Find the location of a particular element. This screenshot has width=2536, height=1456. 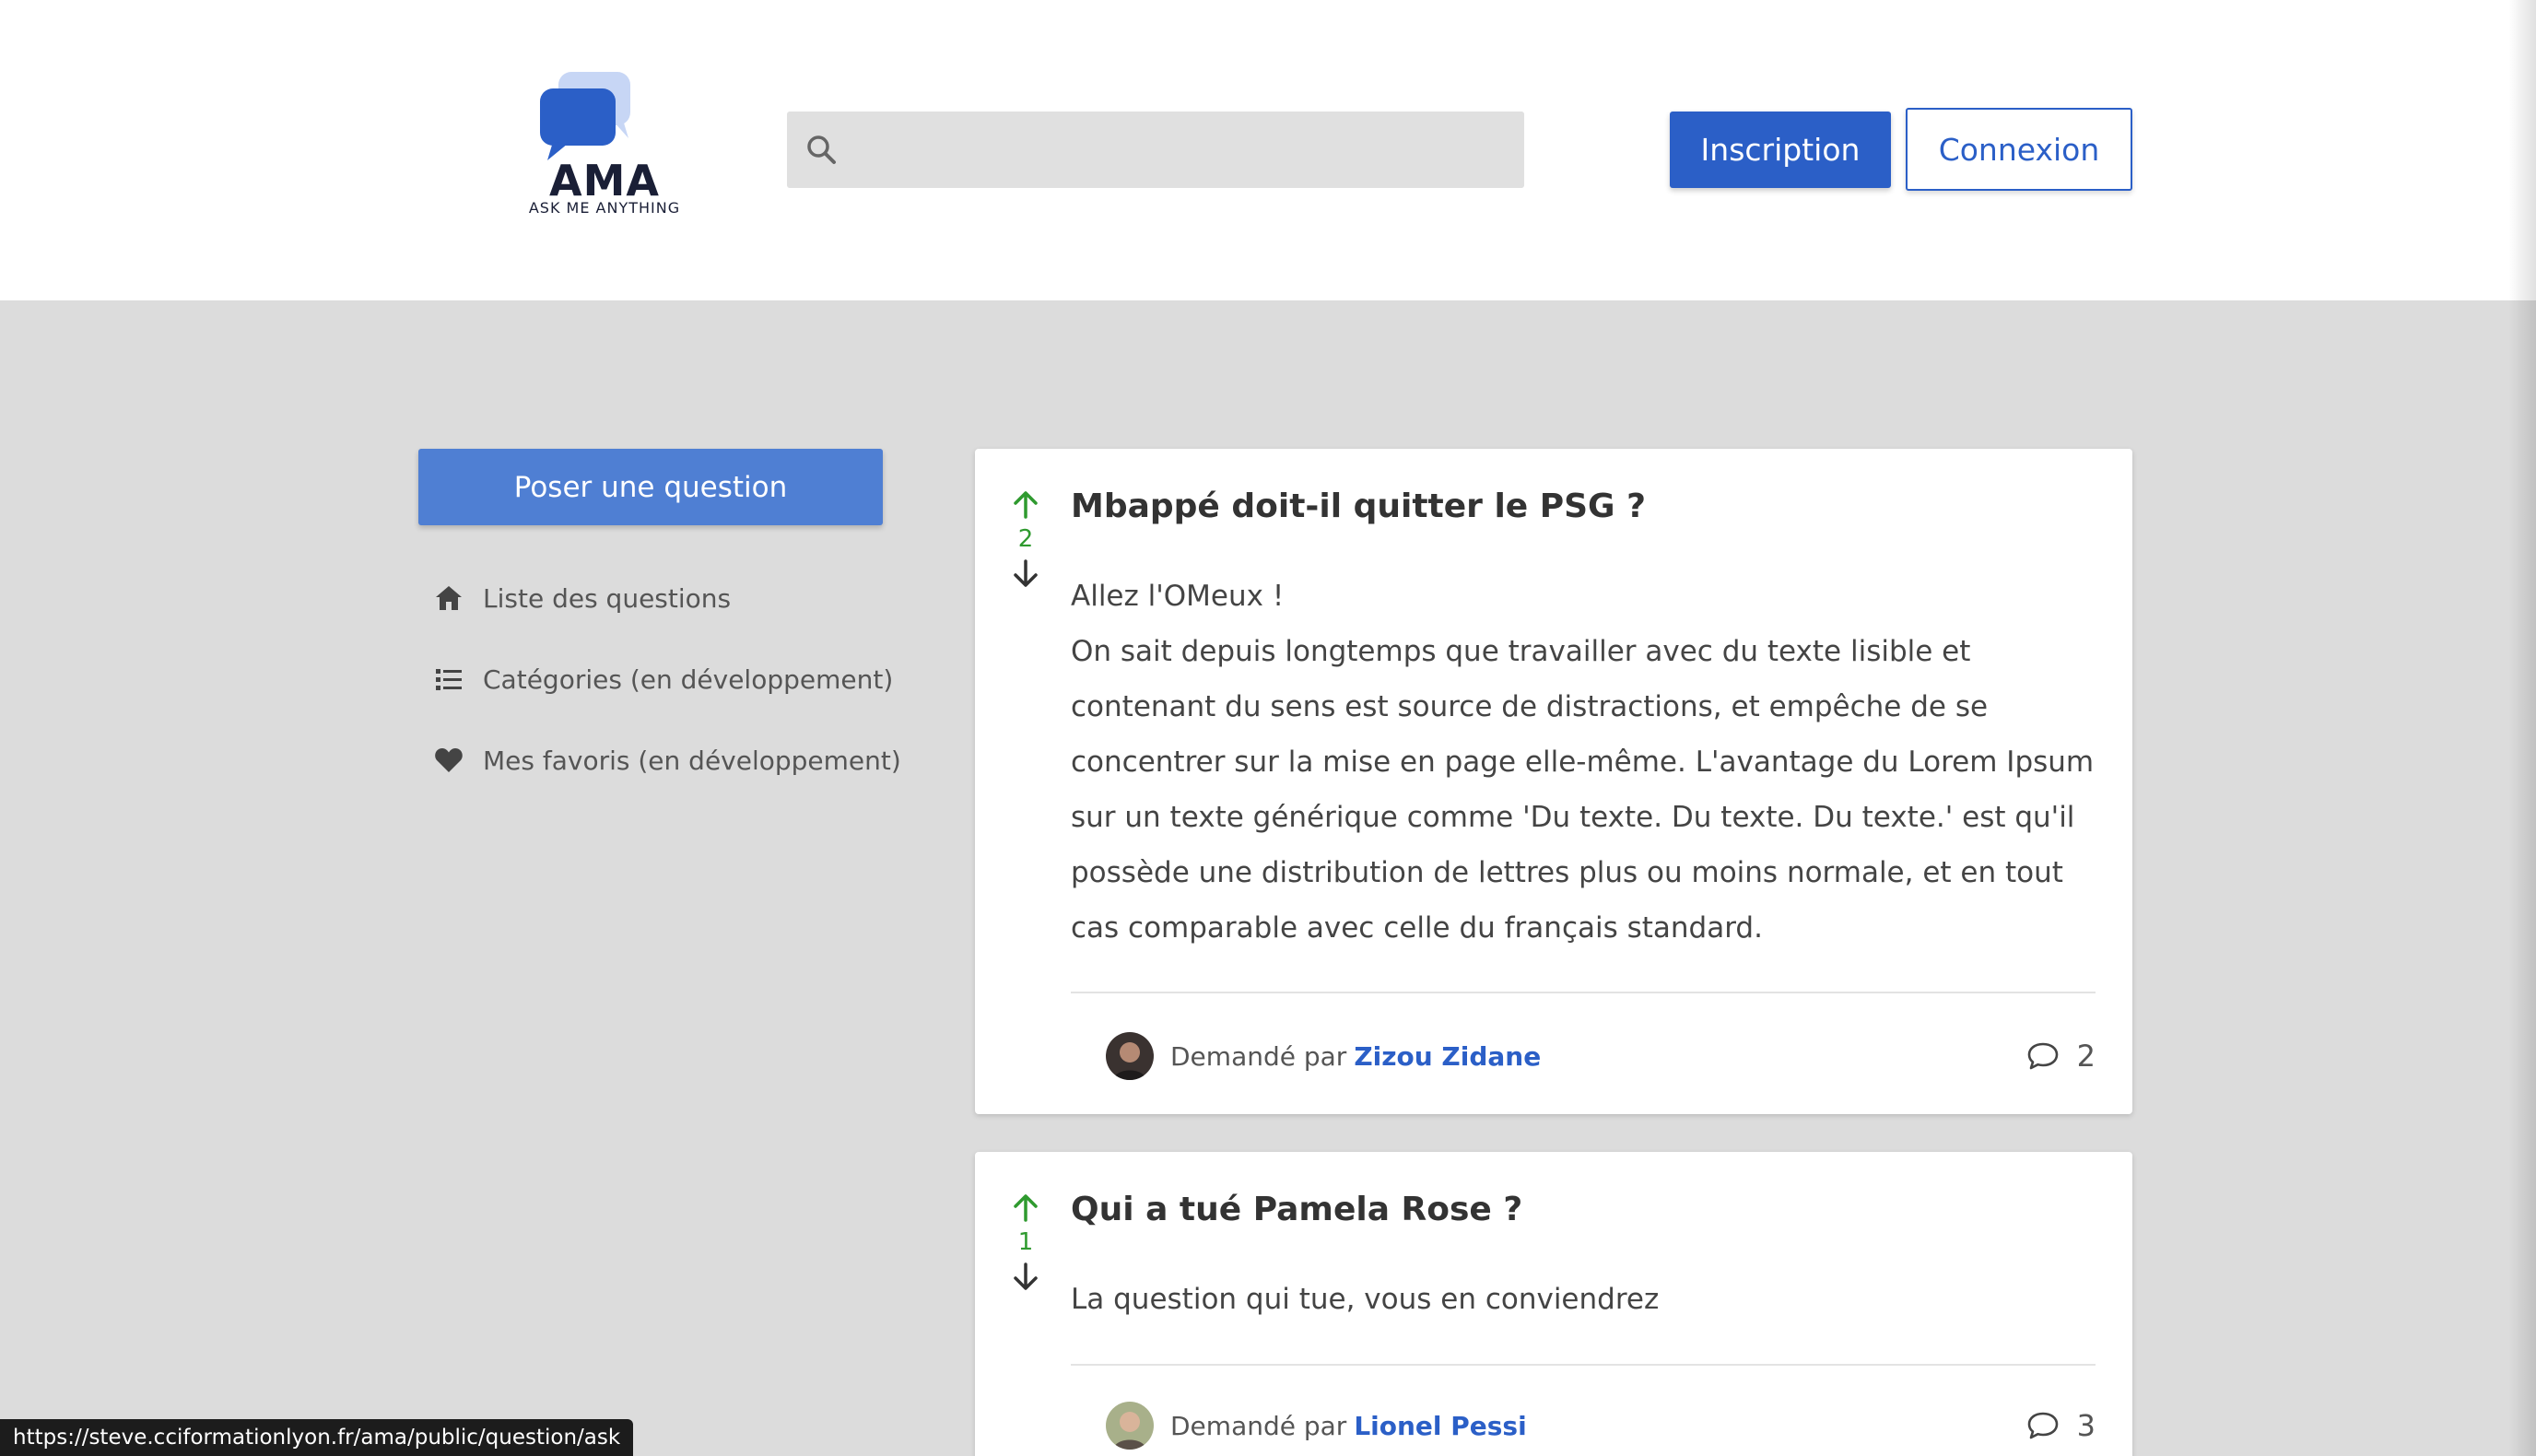

comments-count-value: 3 is located at coordinates (2086, 1425).